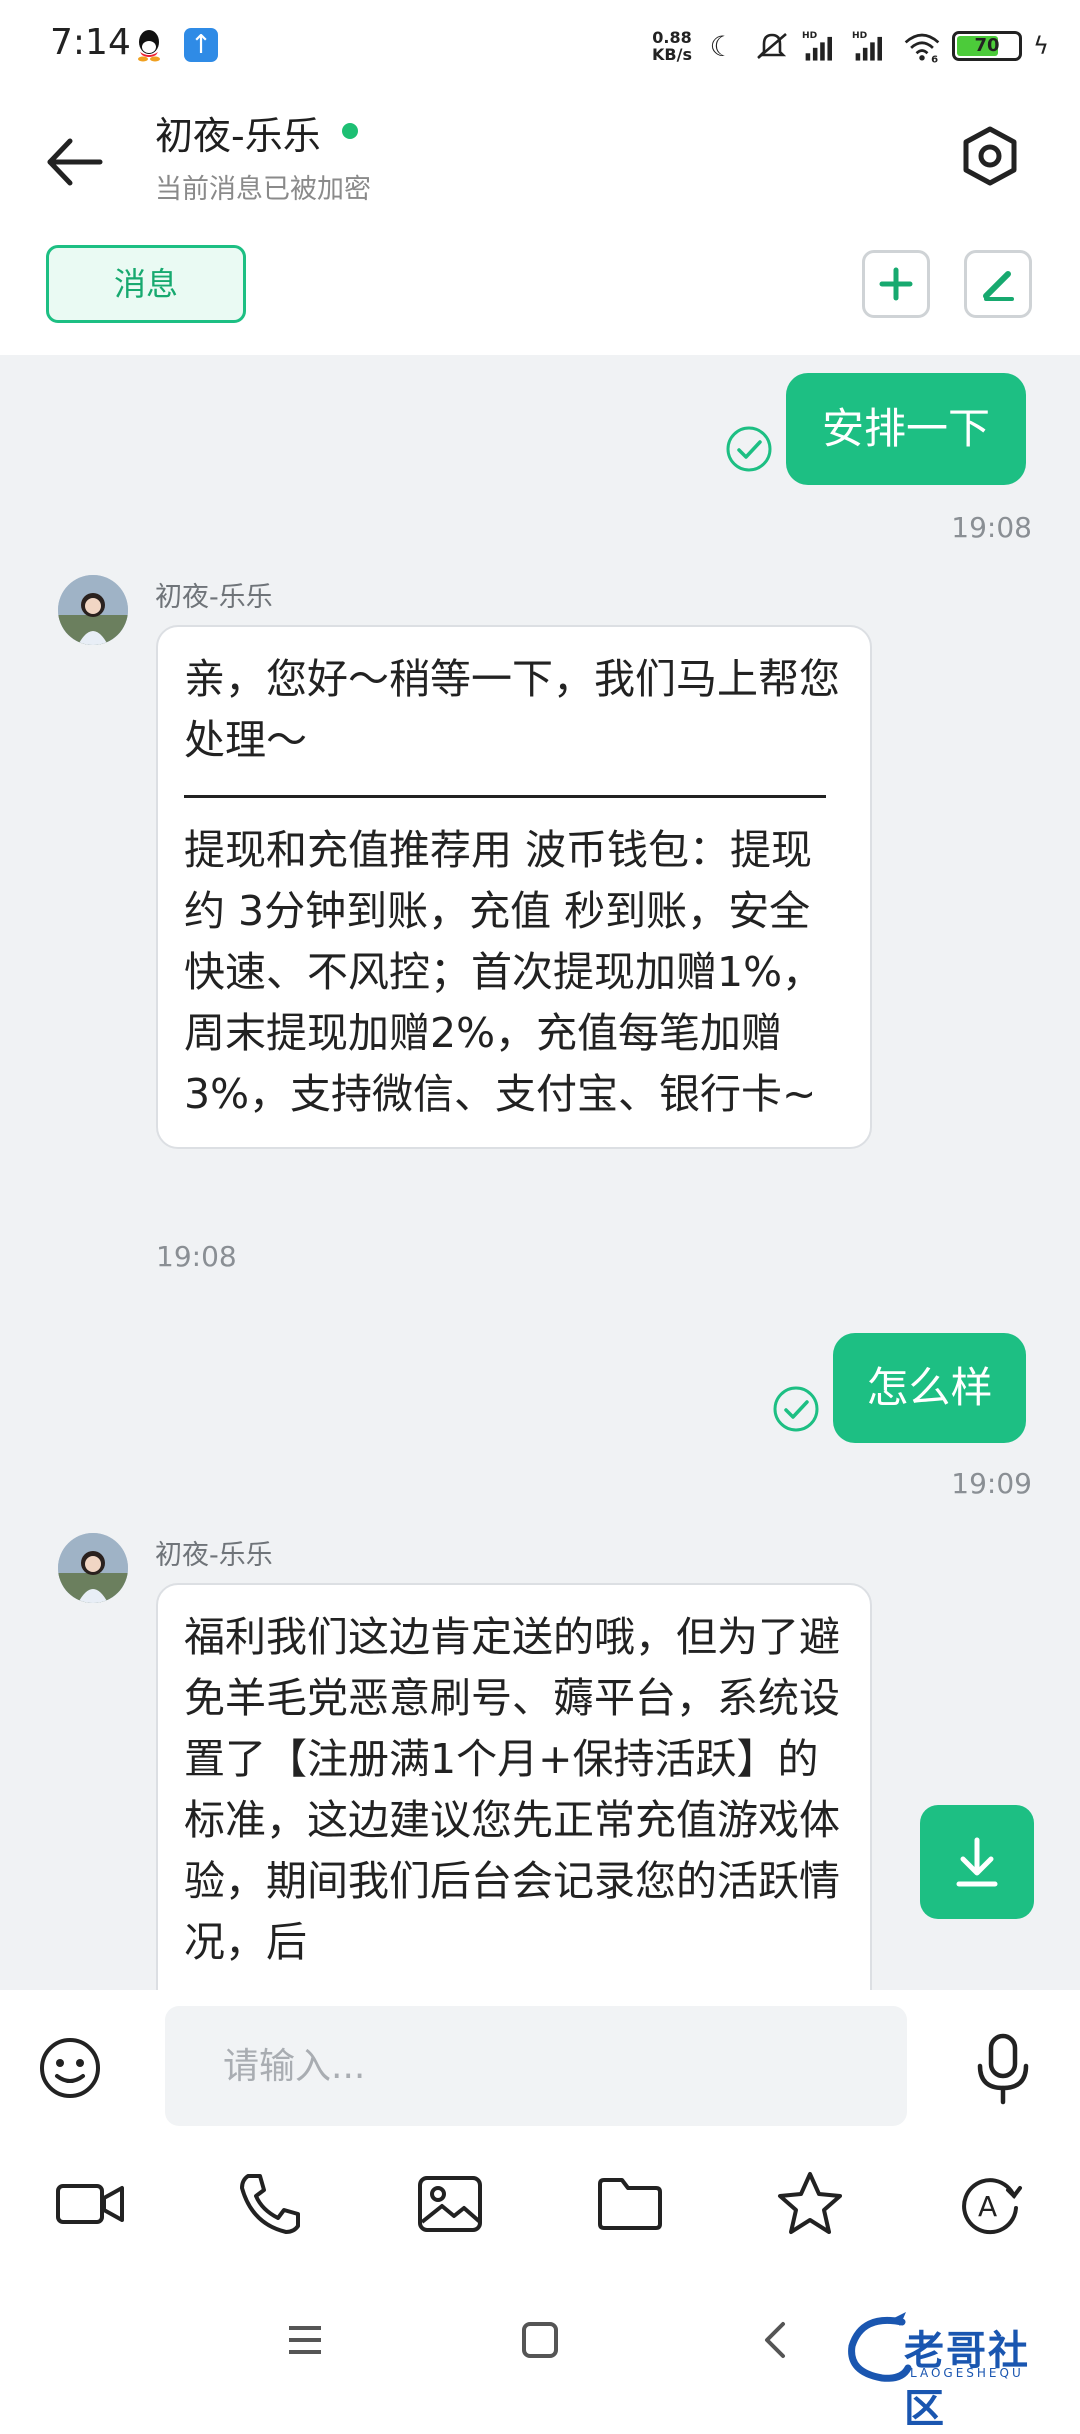 This screenshot has height=2434, width=1080. What do you see at coordinates (672, 54) in the screenshot?
I see `net-speed-unit: KB/s` at bounding box center [672, 54].